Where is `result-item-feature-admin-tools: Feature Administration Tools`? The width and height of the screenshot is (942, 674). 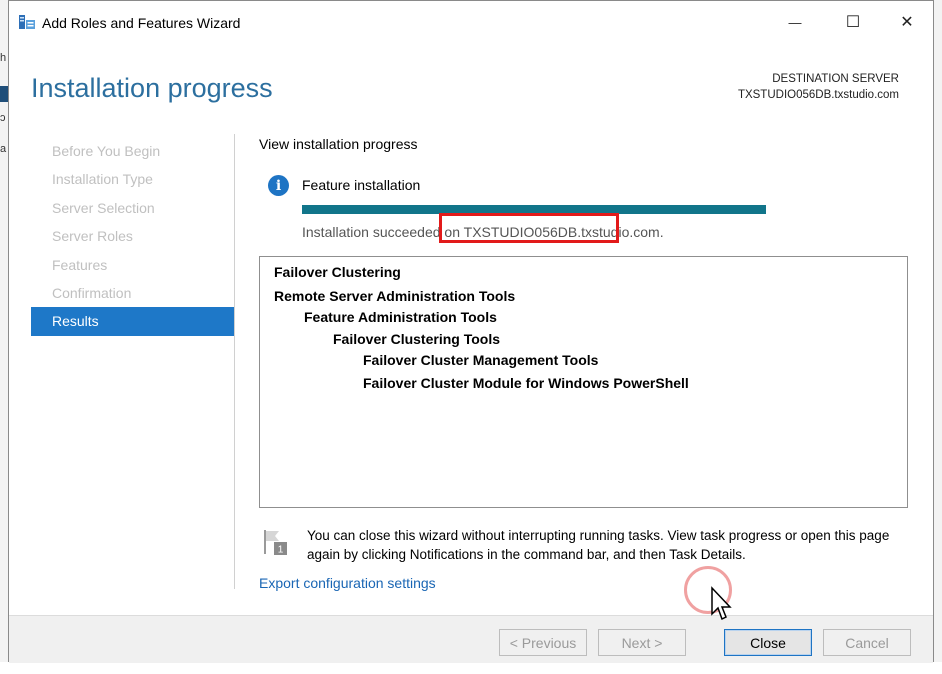 result-item-feature-admin-tools: Feature Administration Tools is located at coordinates (400, 317).